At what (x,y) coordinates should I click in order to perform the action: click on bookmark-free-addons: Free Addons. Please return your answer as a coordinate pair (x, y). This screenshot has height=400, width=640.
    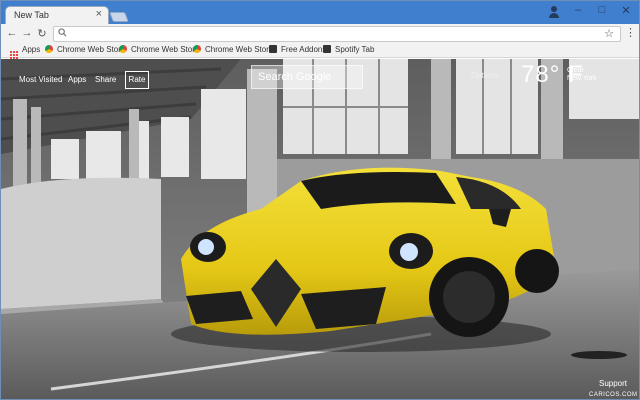
    Looking at the image, I should click on (297, 49).